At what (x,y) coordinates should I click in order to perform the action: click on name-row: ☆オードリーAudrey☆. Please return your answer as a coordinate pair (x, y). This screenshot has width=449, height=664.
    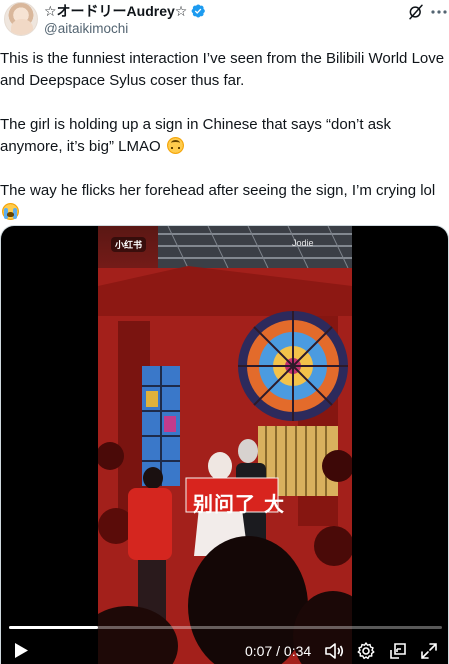
    Looking at the image, I should click on (125, 11).